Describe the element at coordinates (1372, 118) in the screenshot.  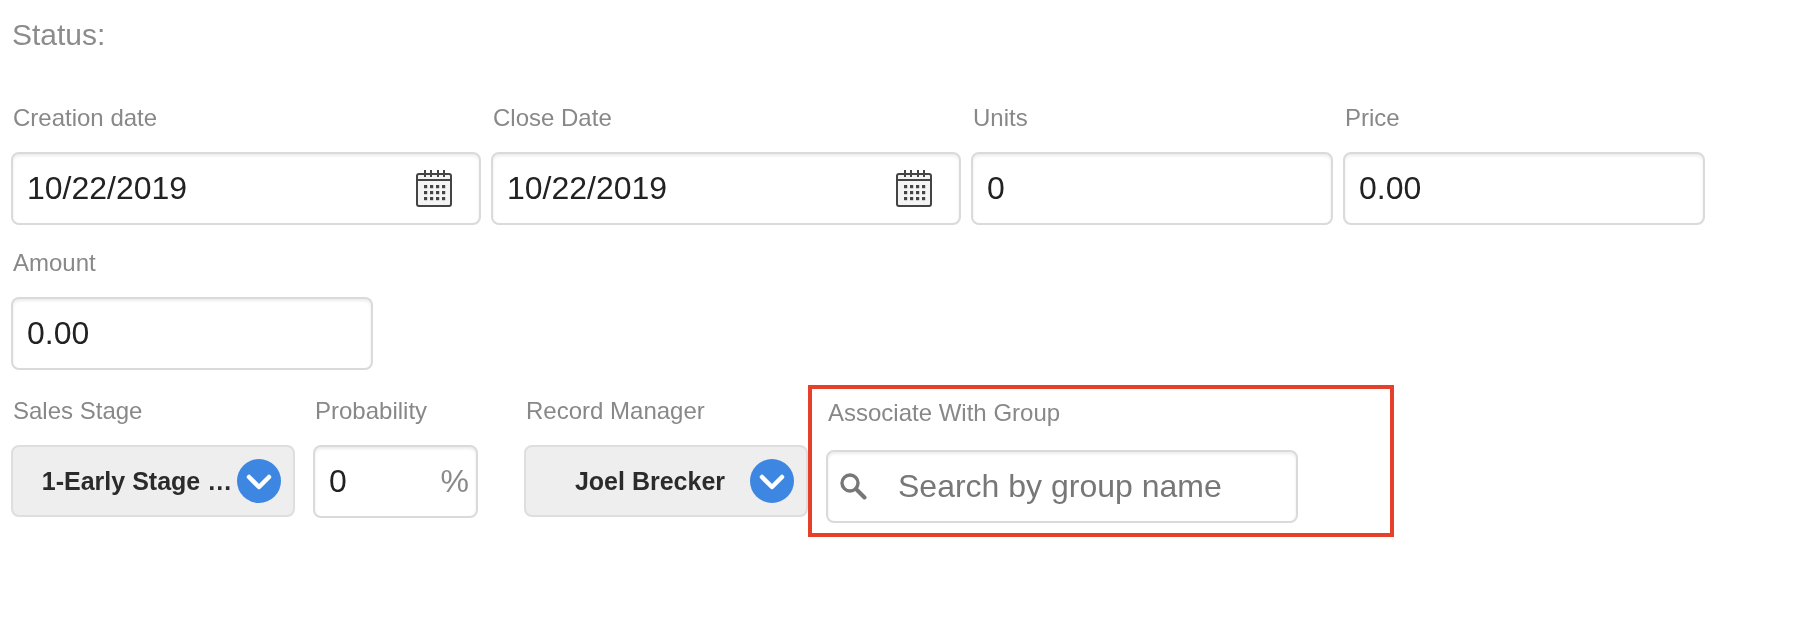
I see `field-label: Price` at that location.